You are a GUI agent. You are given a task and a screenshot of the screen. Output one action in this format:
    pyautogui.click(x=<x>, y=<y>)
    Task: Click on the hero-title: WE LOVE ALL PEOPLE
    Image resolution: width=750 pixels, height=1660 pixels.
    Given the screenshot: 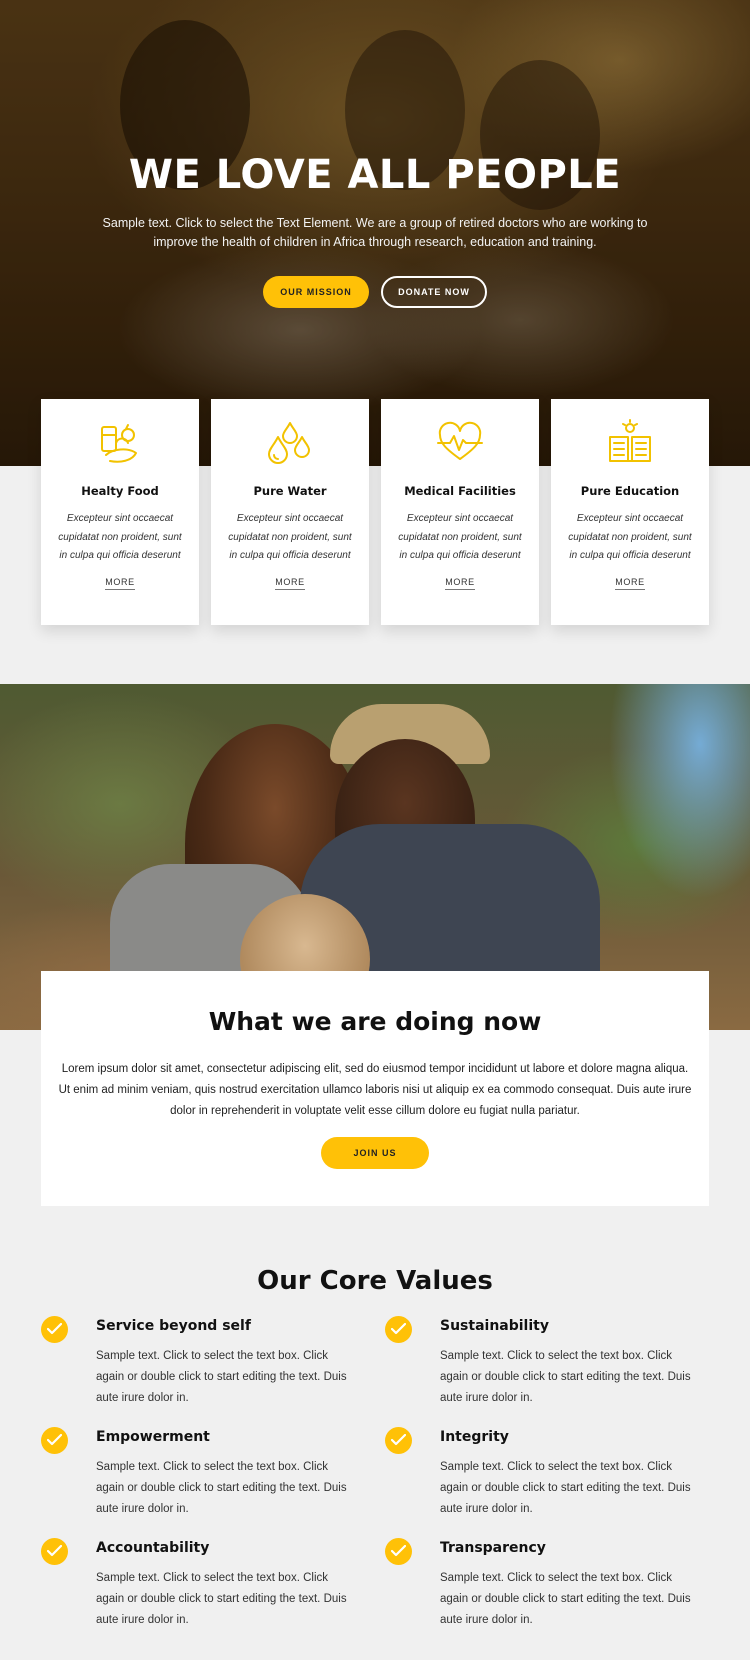 What is the action you would take?
    pyautogui.click(x=375, y=175)
    